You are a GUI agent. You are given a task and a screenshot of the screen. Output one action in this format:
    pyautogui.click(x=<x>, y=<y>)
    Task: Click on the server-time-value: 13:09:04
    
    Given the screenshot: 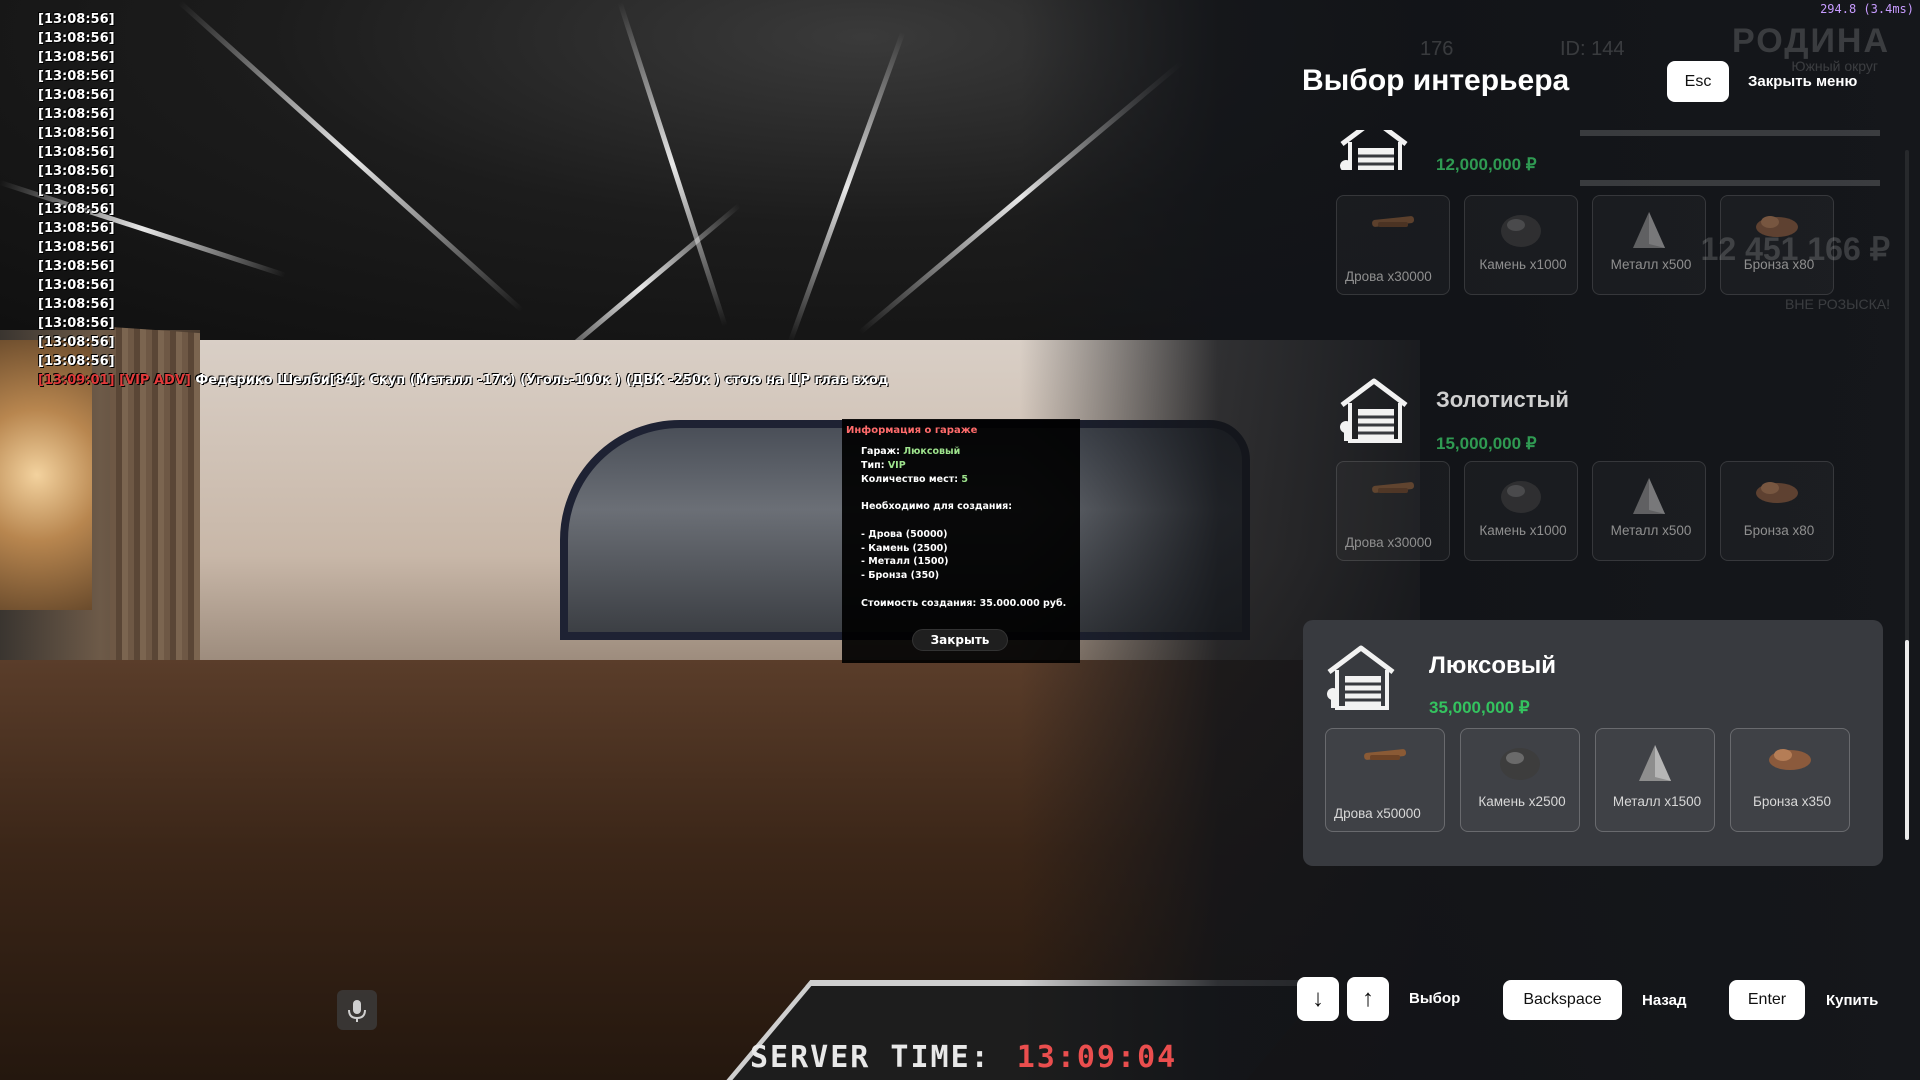 What is the action you would take?
    pyautogui.click(x=1097, y=1057)
    